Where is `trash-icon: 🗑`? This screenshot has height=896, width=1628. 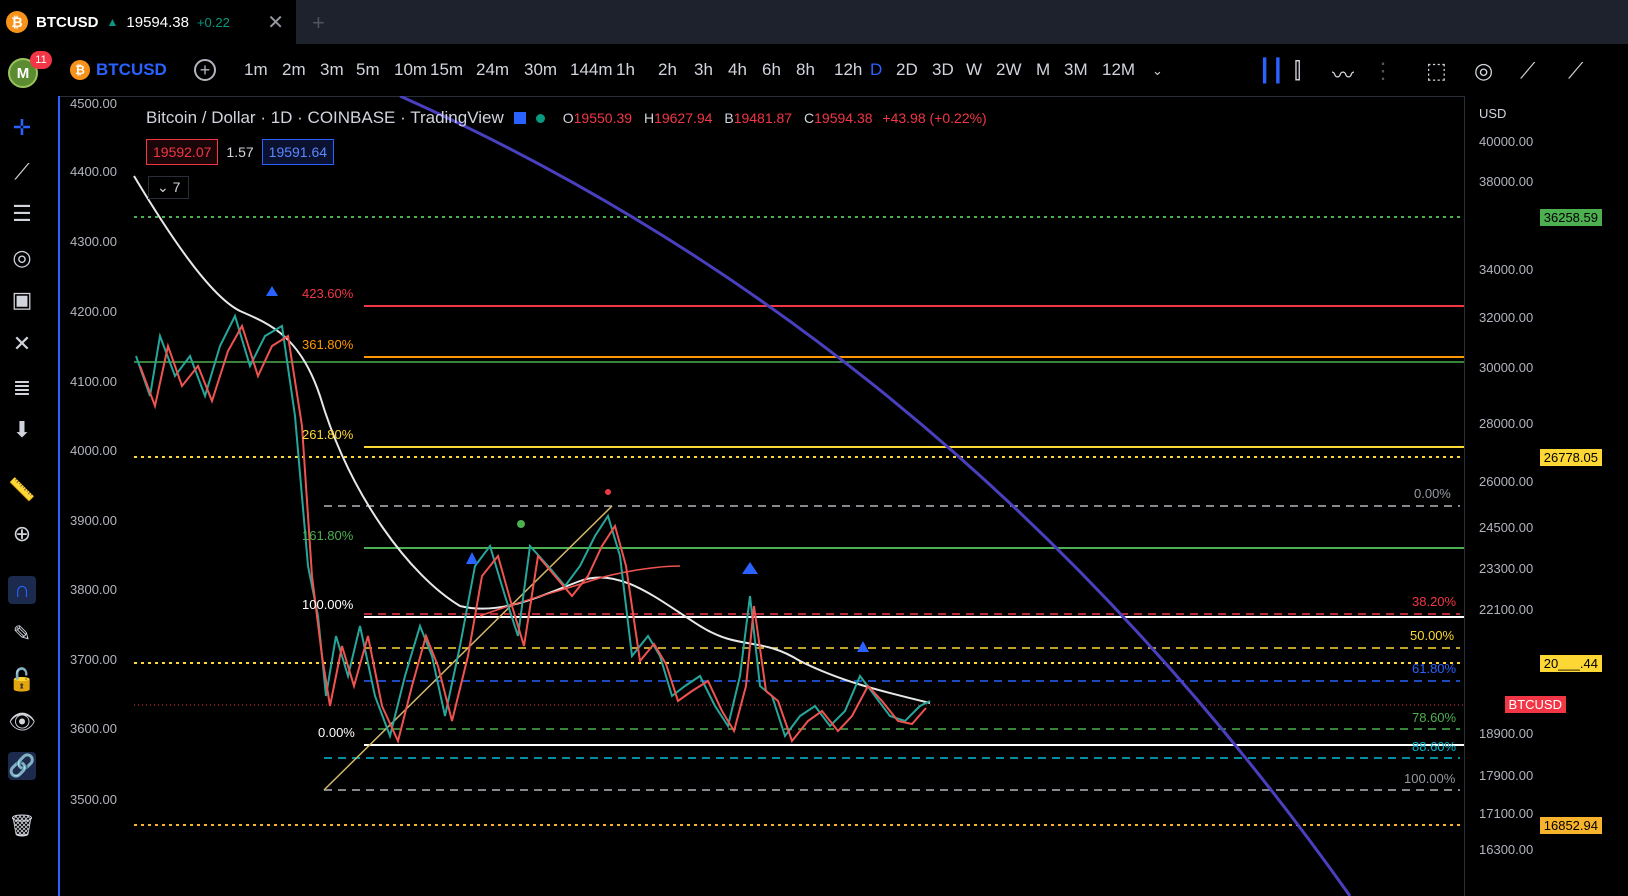
trash-icon: 🗑 is located at coordinates (22, 826).